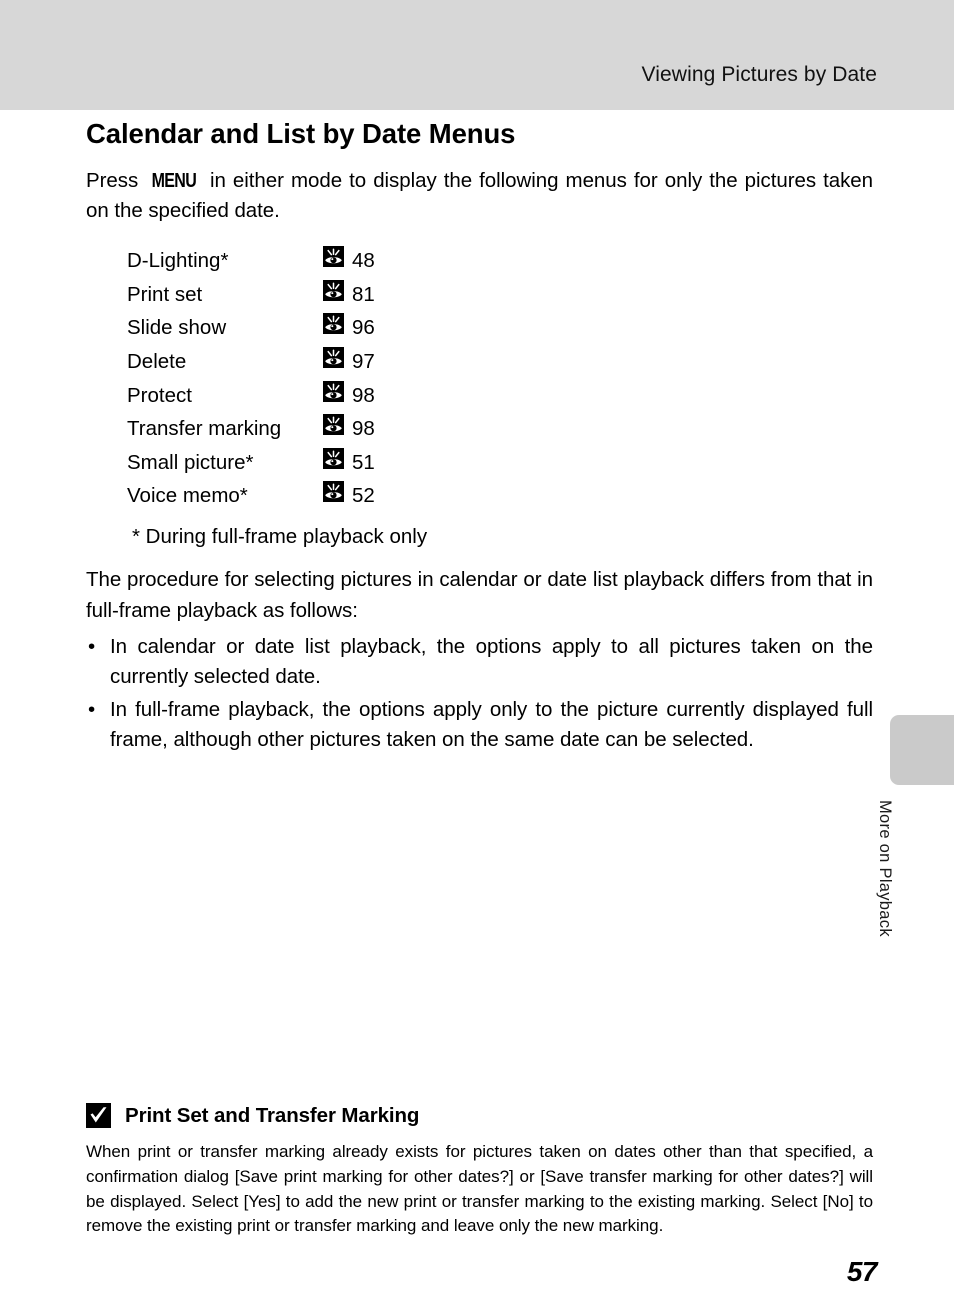  I want to click on chapter-tab-label: More on Playback, so click(885, 868).